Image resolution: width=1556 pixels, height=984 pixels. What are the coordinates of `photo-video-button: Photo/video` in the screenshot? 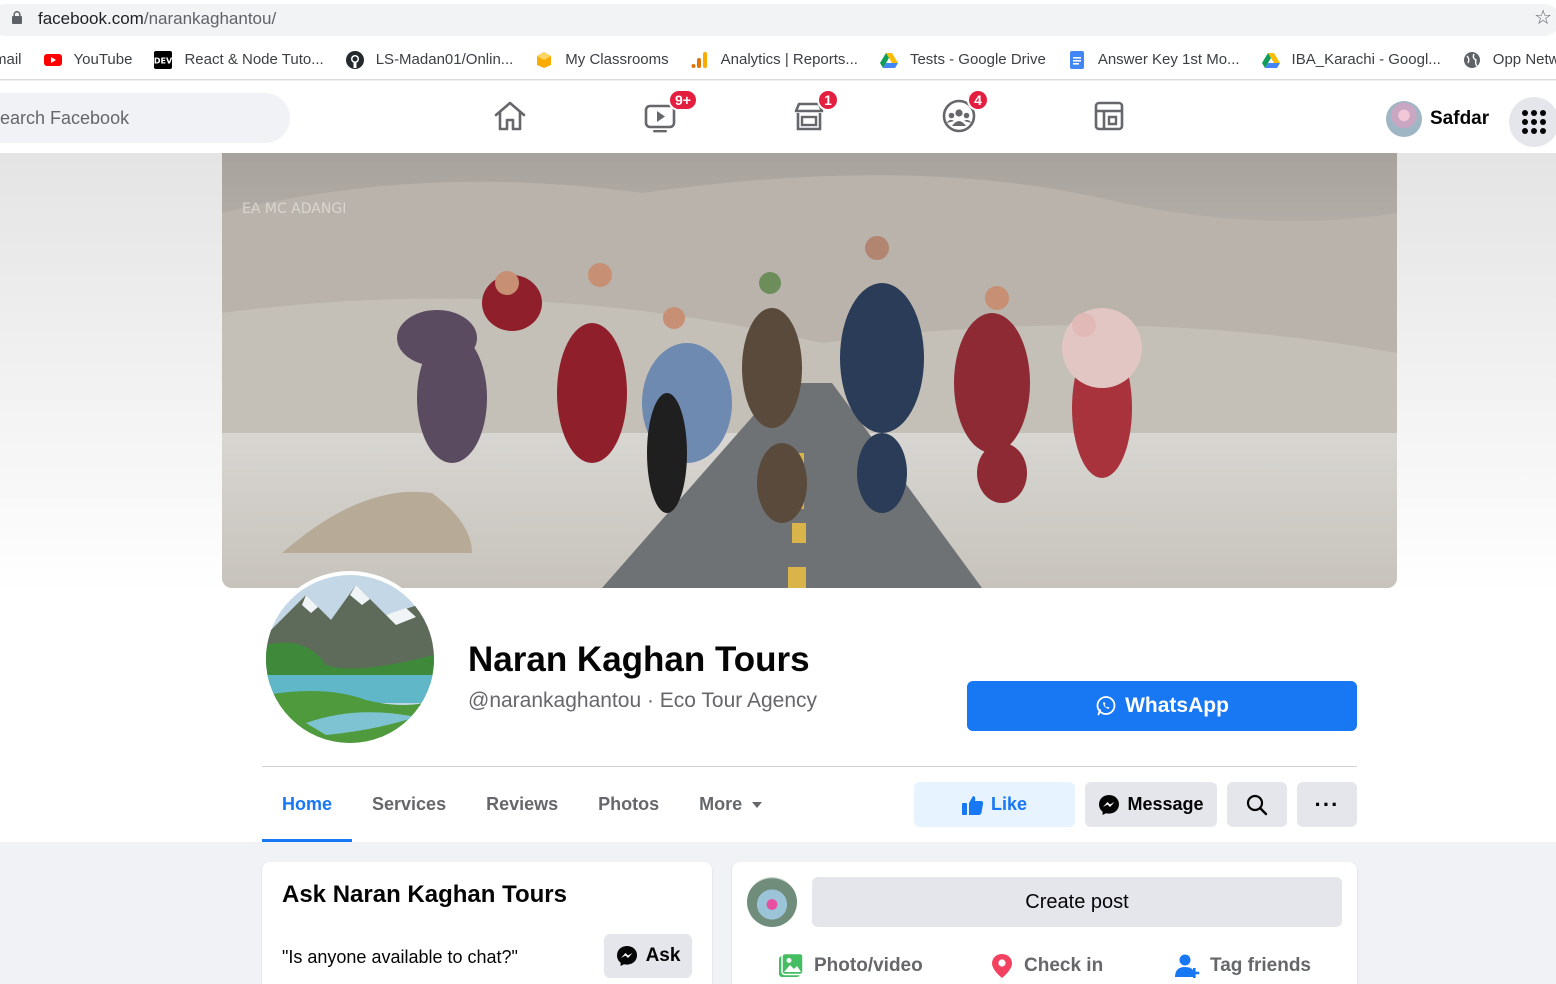 It's located at (850, 966).